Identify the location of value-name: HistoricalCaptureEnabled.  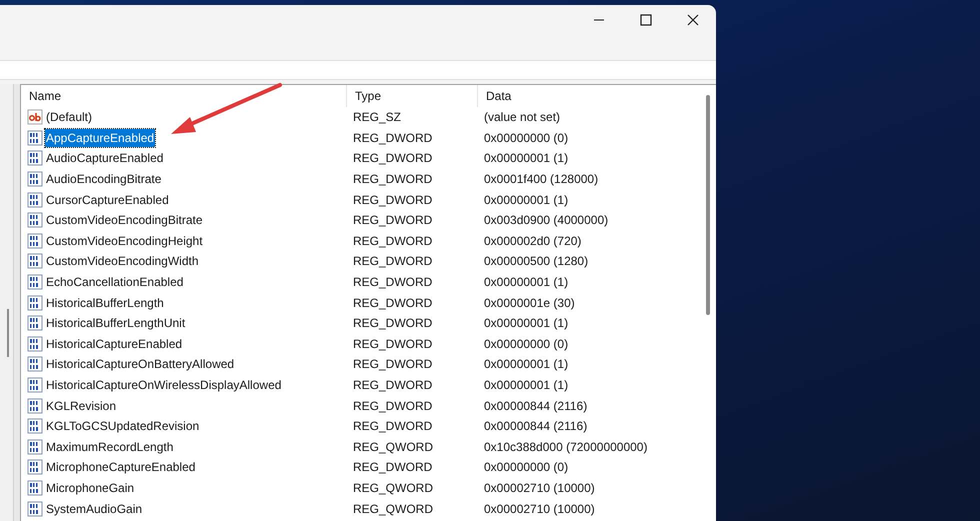
(114, 343).